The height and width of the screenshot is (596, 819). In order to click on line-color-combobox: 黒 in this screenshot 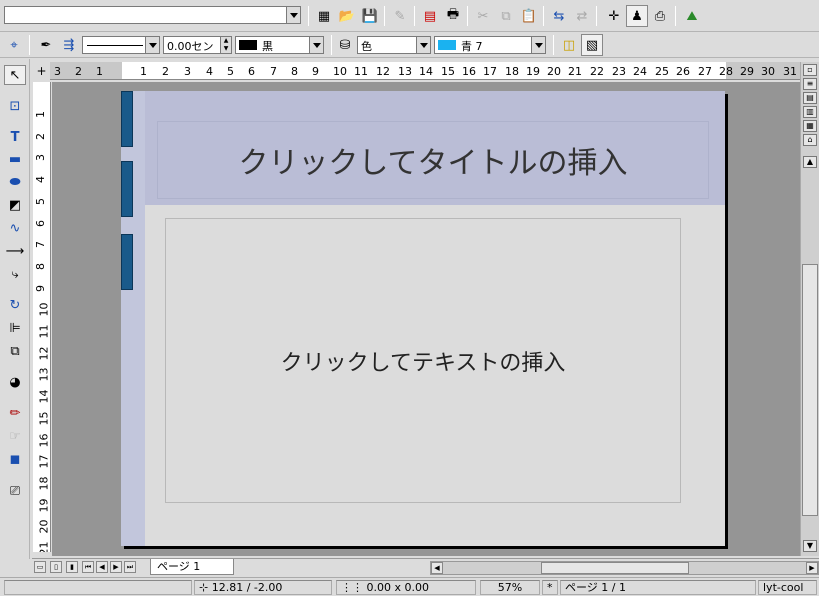, I will do `click(279, 45)`.